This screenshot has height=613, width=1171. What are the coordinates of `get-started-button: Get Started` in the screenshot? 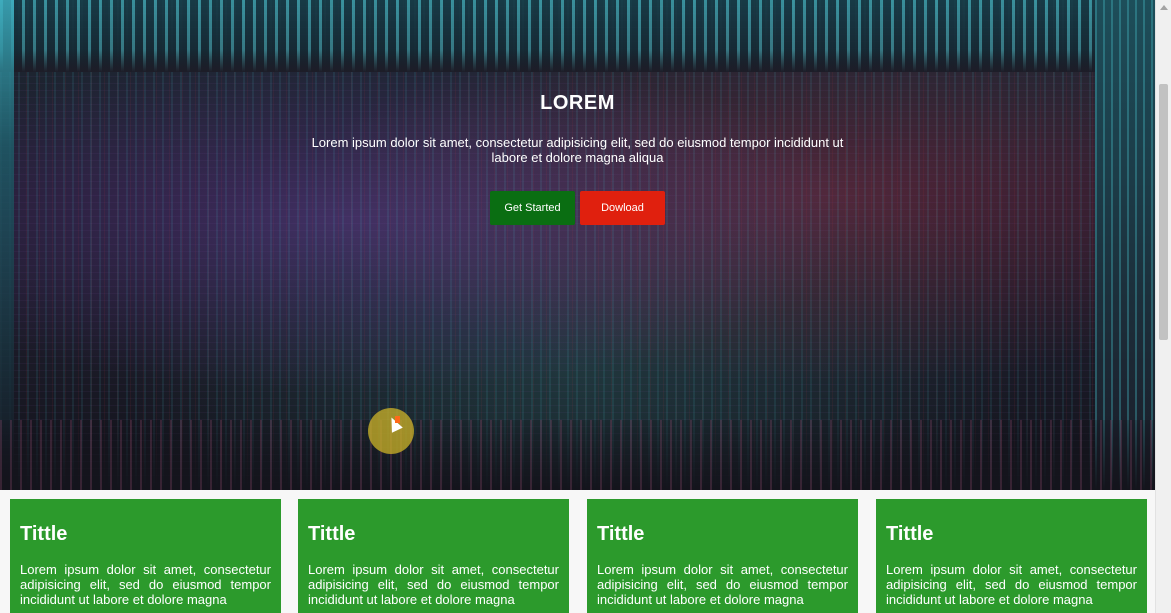 It's located at (532, 208).